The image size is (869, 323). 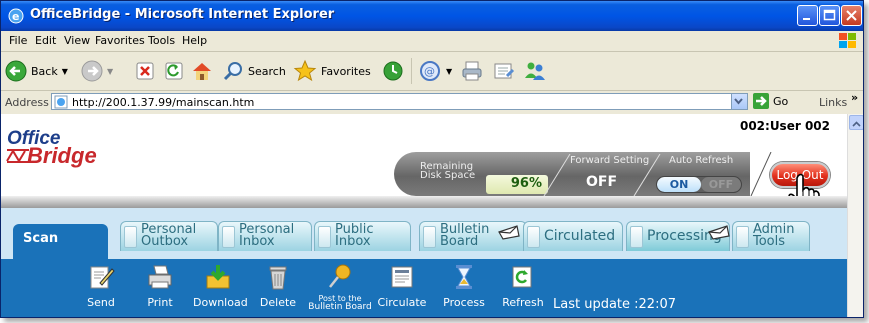 I want to click on standard-toolbar: Back ▼ ▼ Search Favorites @ ▼, so click(x=432, y=71).